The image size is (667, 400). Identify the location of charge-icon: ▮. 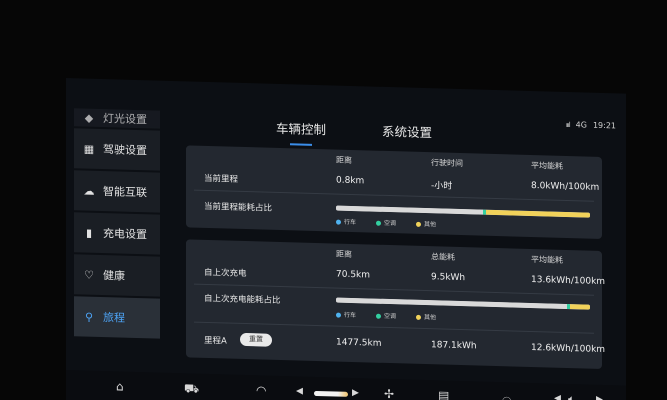
(89, 233).